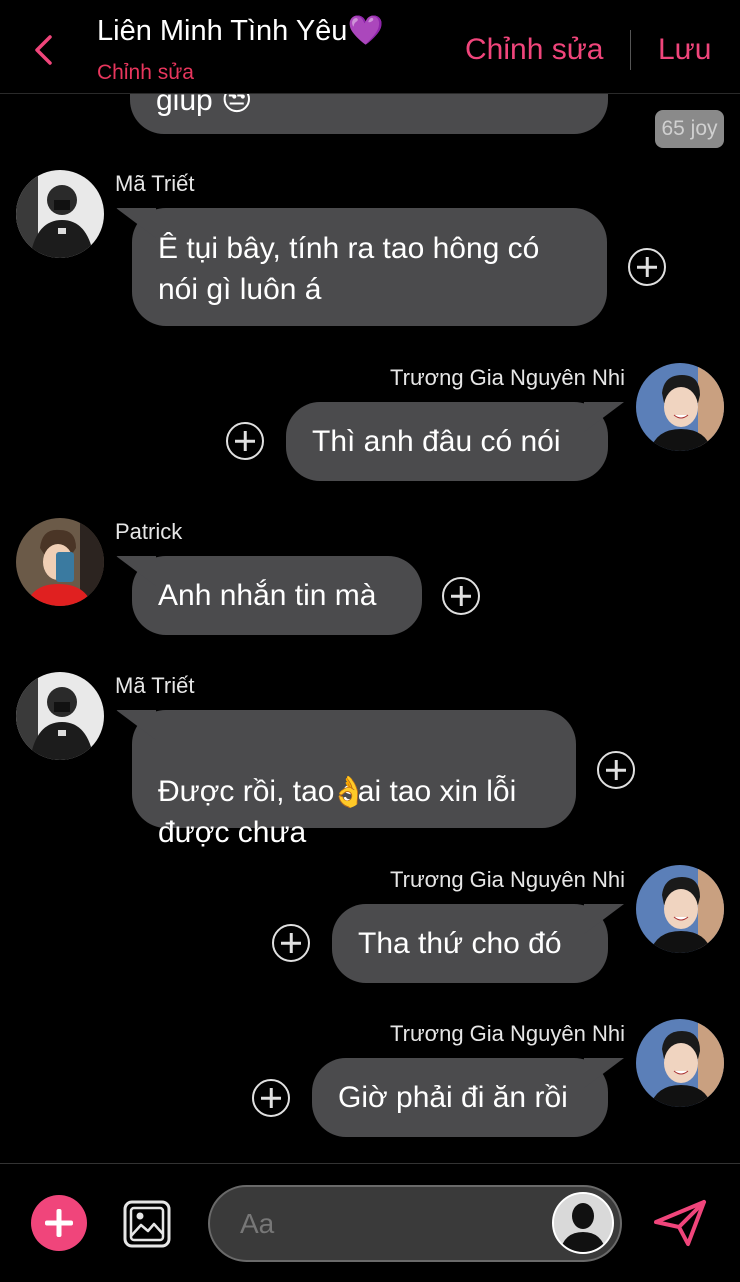  What do you see at coordinates (147, 1224) in the screenshot?
I see `image-icon` at bounding box center [147, 1224].